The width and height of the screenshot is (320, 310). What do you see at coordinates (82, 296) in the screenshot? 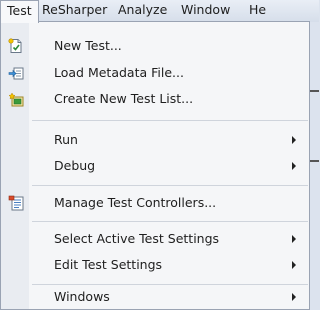
I see `windows-label: Windows` at bounding box center [82, 296].